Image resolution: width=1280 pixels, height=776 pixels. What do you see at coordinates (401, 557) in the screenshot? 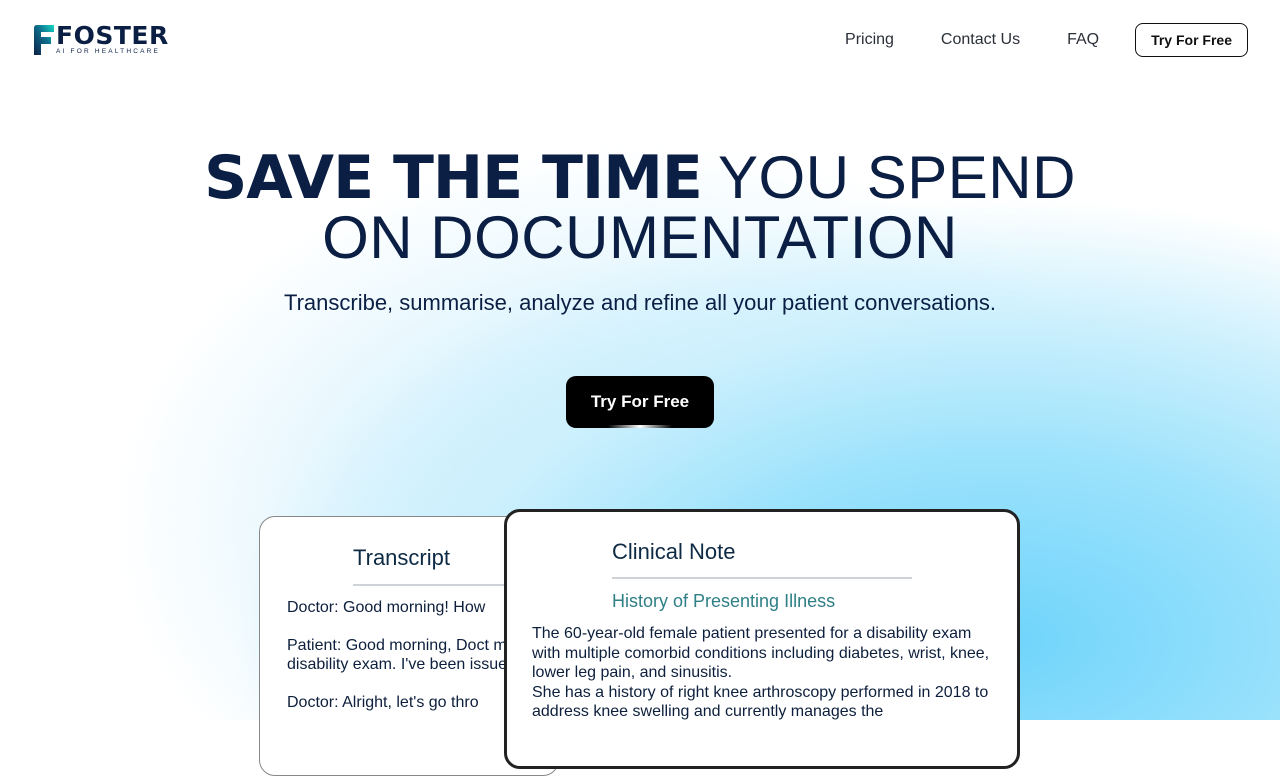
I see `transcript-title: Transcript` at bounding box center [401, 557].